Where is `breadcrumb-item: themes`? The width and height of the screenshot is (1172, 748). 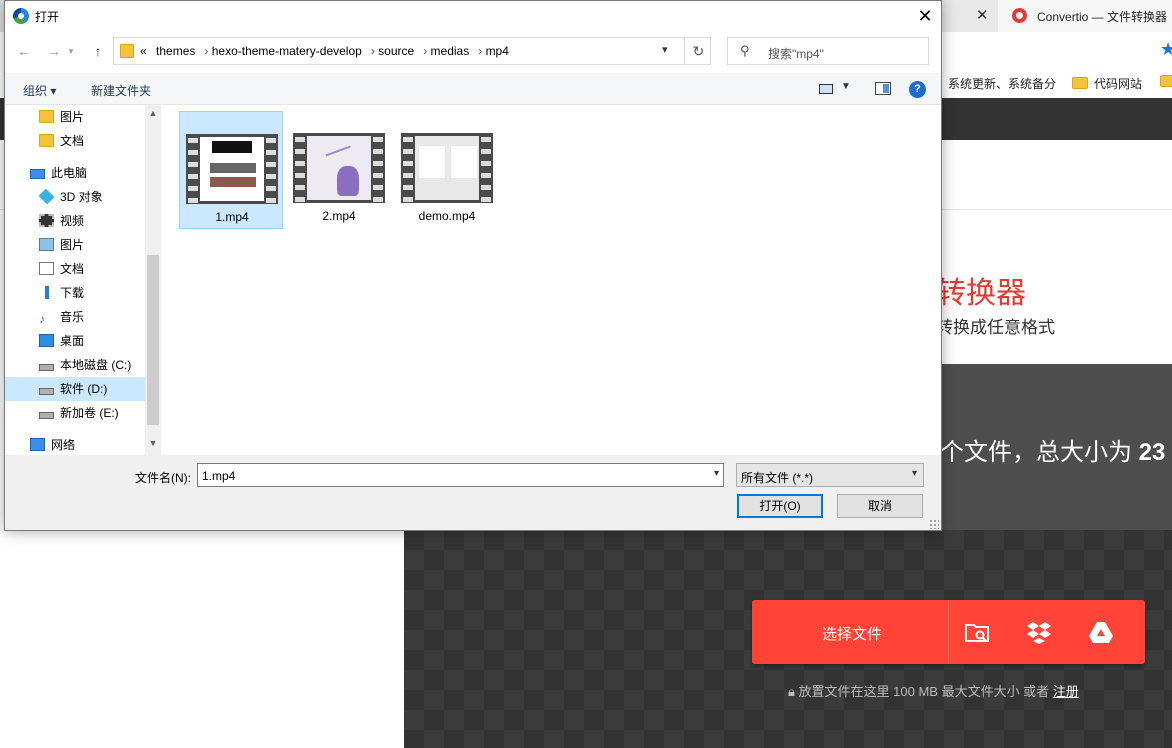 breadcrumb-item: themes is located at coordinates (175, 51).